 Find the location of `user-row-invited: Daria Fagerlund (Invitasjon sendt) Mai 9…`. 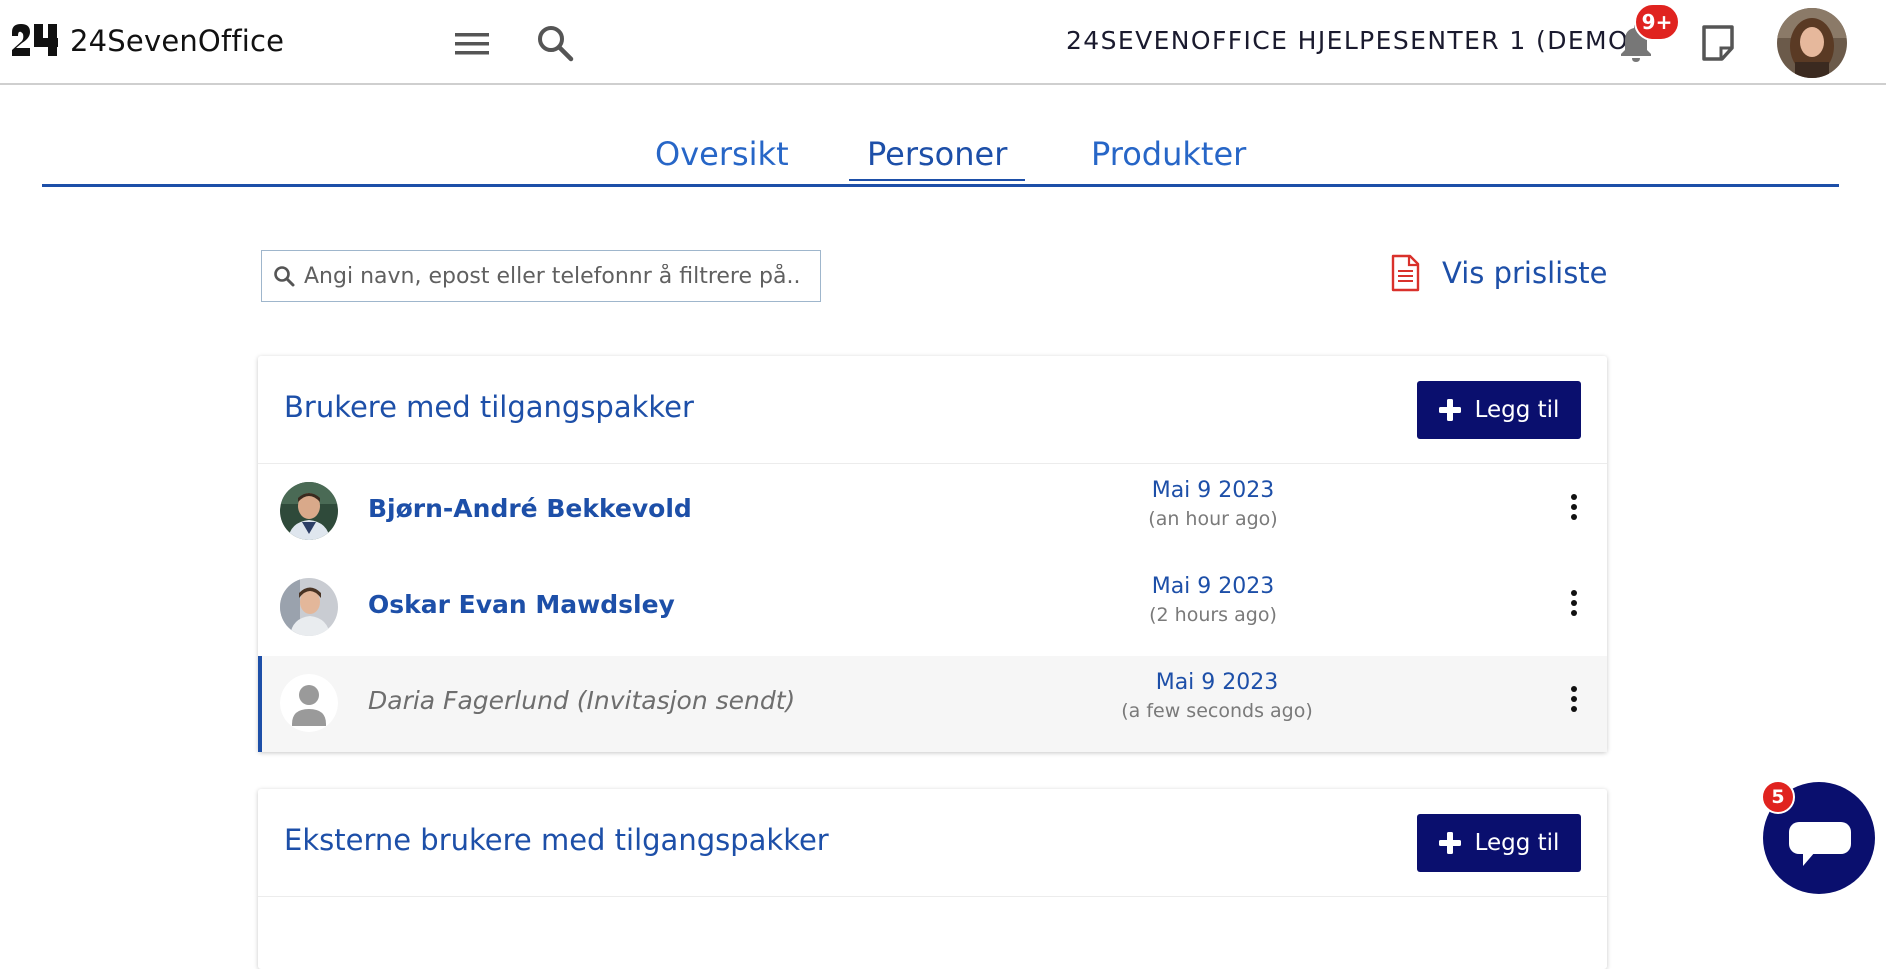

user-row-invited: Daria Fagerlund (Invitasjon sendt) Mai 9… is located at coordinates (932, 704).